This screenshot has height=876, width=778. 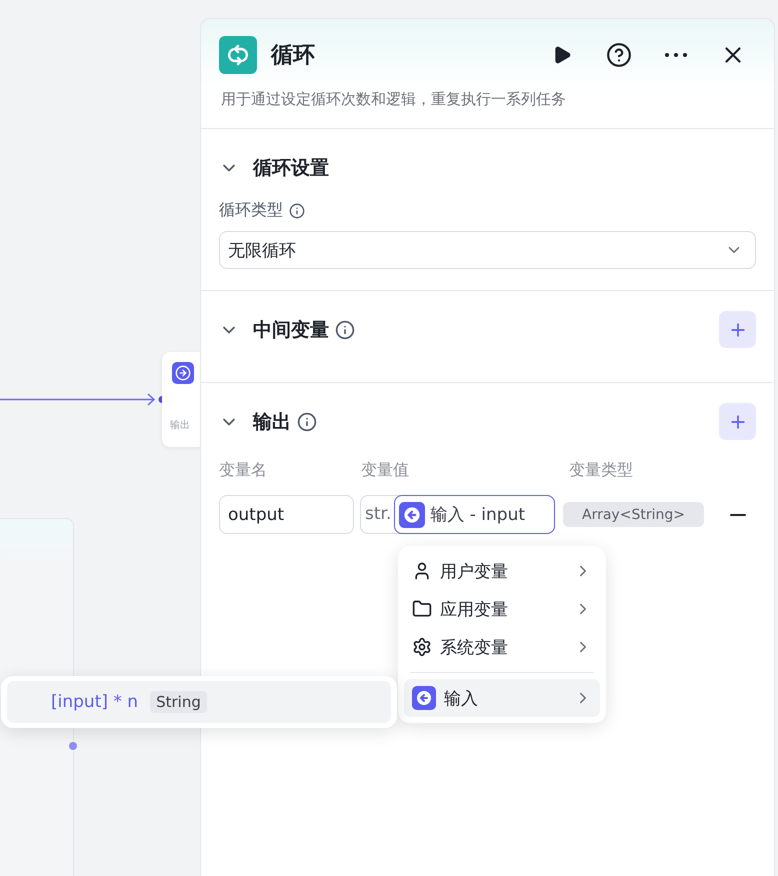 What do you see at coordinates (422, 647) in the screenshot?
I see `settings-icon` at bounding box center [422, 647].